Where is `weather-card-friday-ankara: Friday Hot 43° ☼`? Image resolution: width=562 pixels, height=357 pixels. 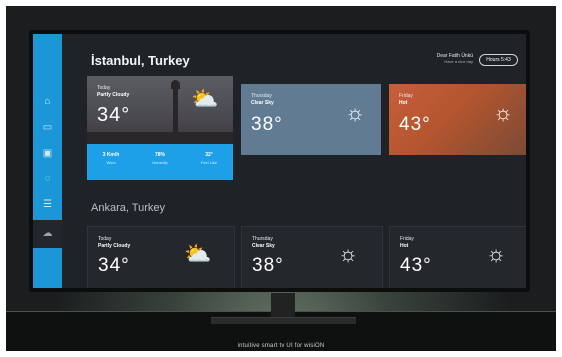 weather-card-friday-ankara: Friday Hot 43° ☼ is located at coordinates (457, 257).